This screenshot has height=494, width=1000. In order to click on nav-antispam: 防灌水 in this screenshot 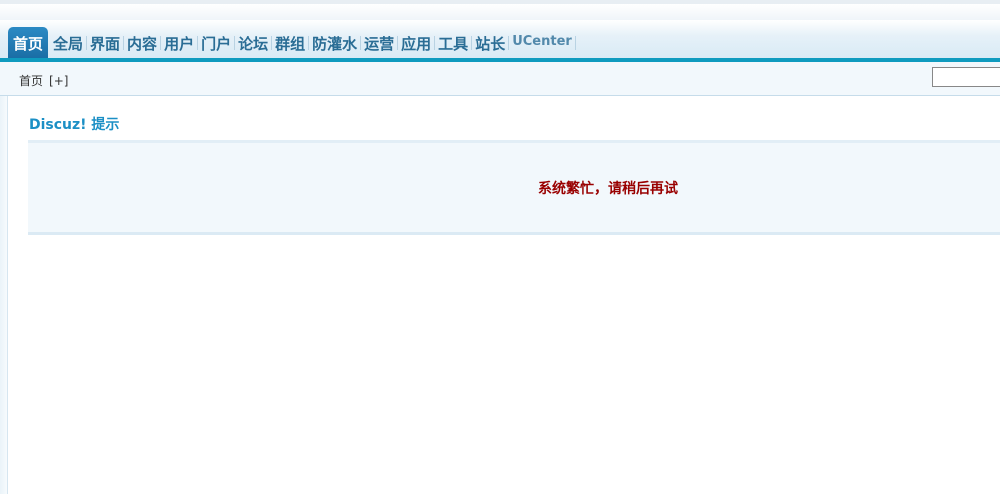, I will do `click(334, 46)`.